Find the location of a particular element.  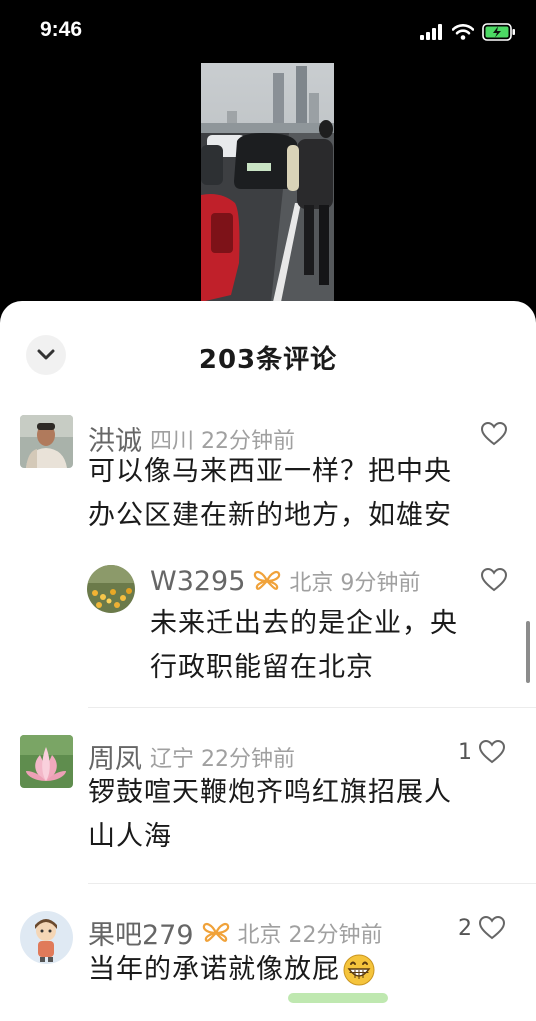

comment-text: 未来迁出去的是企业，央 行政职能留在北京 is located at coordinates (325, 646).